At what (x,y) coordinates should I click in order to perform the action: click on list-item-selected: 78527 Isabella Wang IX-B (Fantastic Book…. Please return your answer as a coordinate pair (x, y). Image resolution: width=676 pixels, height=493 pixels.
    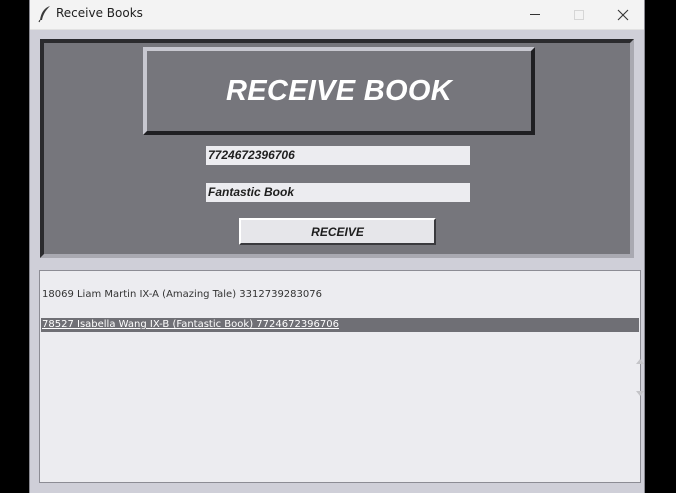
    Looking at the image, I should click on (340, 325).